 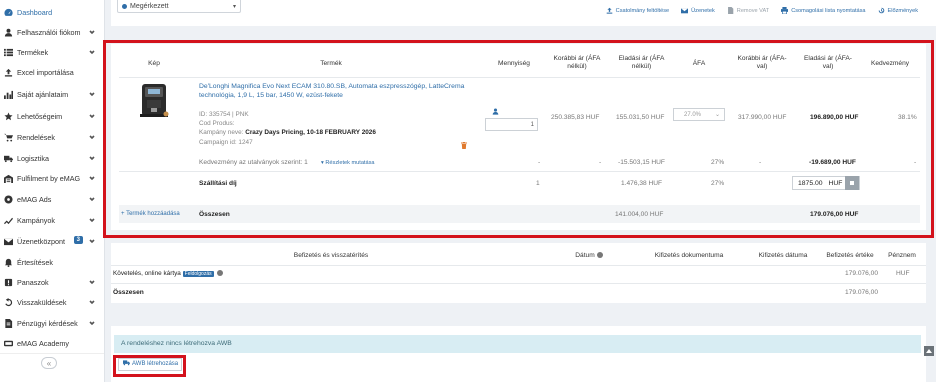 I want to click on sidebar-item-offers: Saját ajánlataim, so click(x=52, y=94).